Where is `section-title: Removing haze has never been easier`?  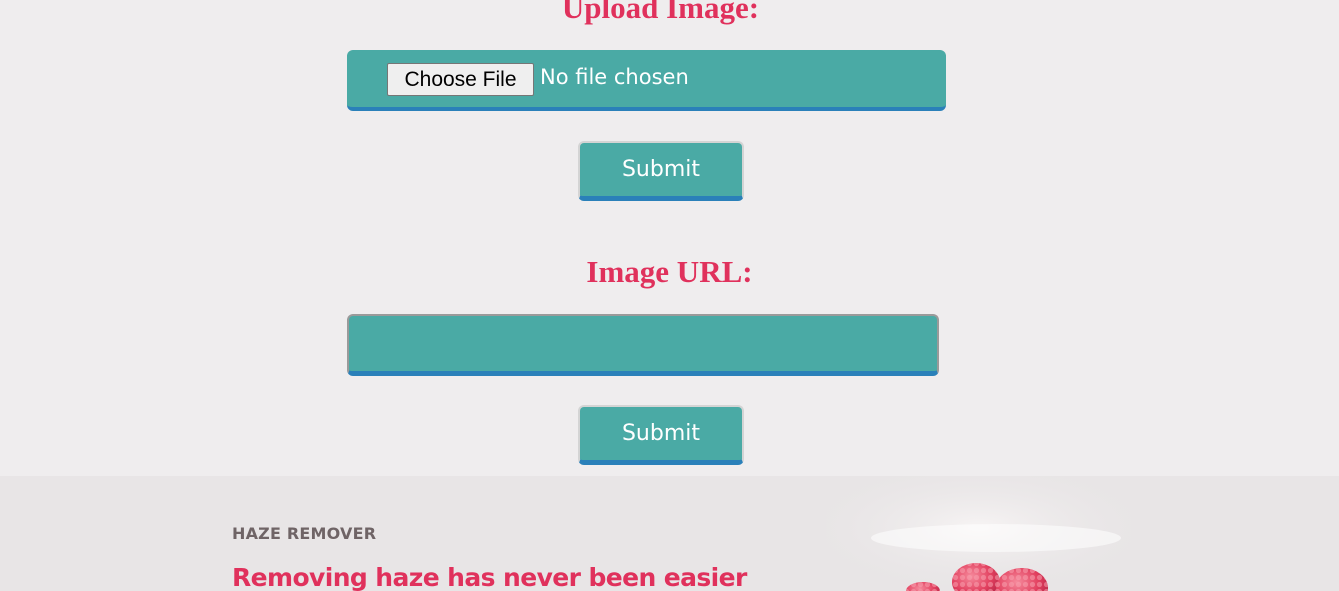
section-title: Removing haze has never been easier is located at coordinates (489, 577).